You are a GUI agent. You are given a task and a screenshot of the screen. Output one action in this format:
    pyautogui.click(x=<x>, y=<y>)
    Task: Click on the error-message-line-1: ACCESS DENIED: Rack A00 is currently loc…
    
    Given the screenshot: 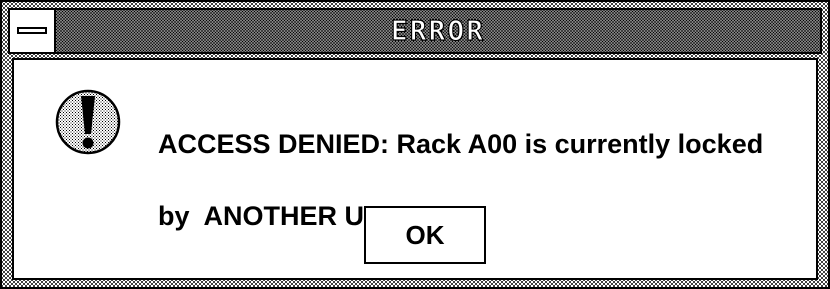 What is the action you would take?
    pyautogui.click(x=461, y=144)
    